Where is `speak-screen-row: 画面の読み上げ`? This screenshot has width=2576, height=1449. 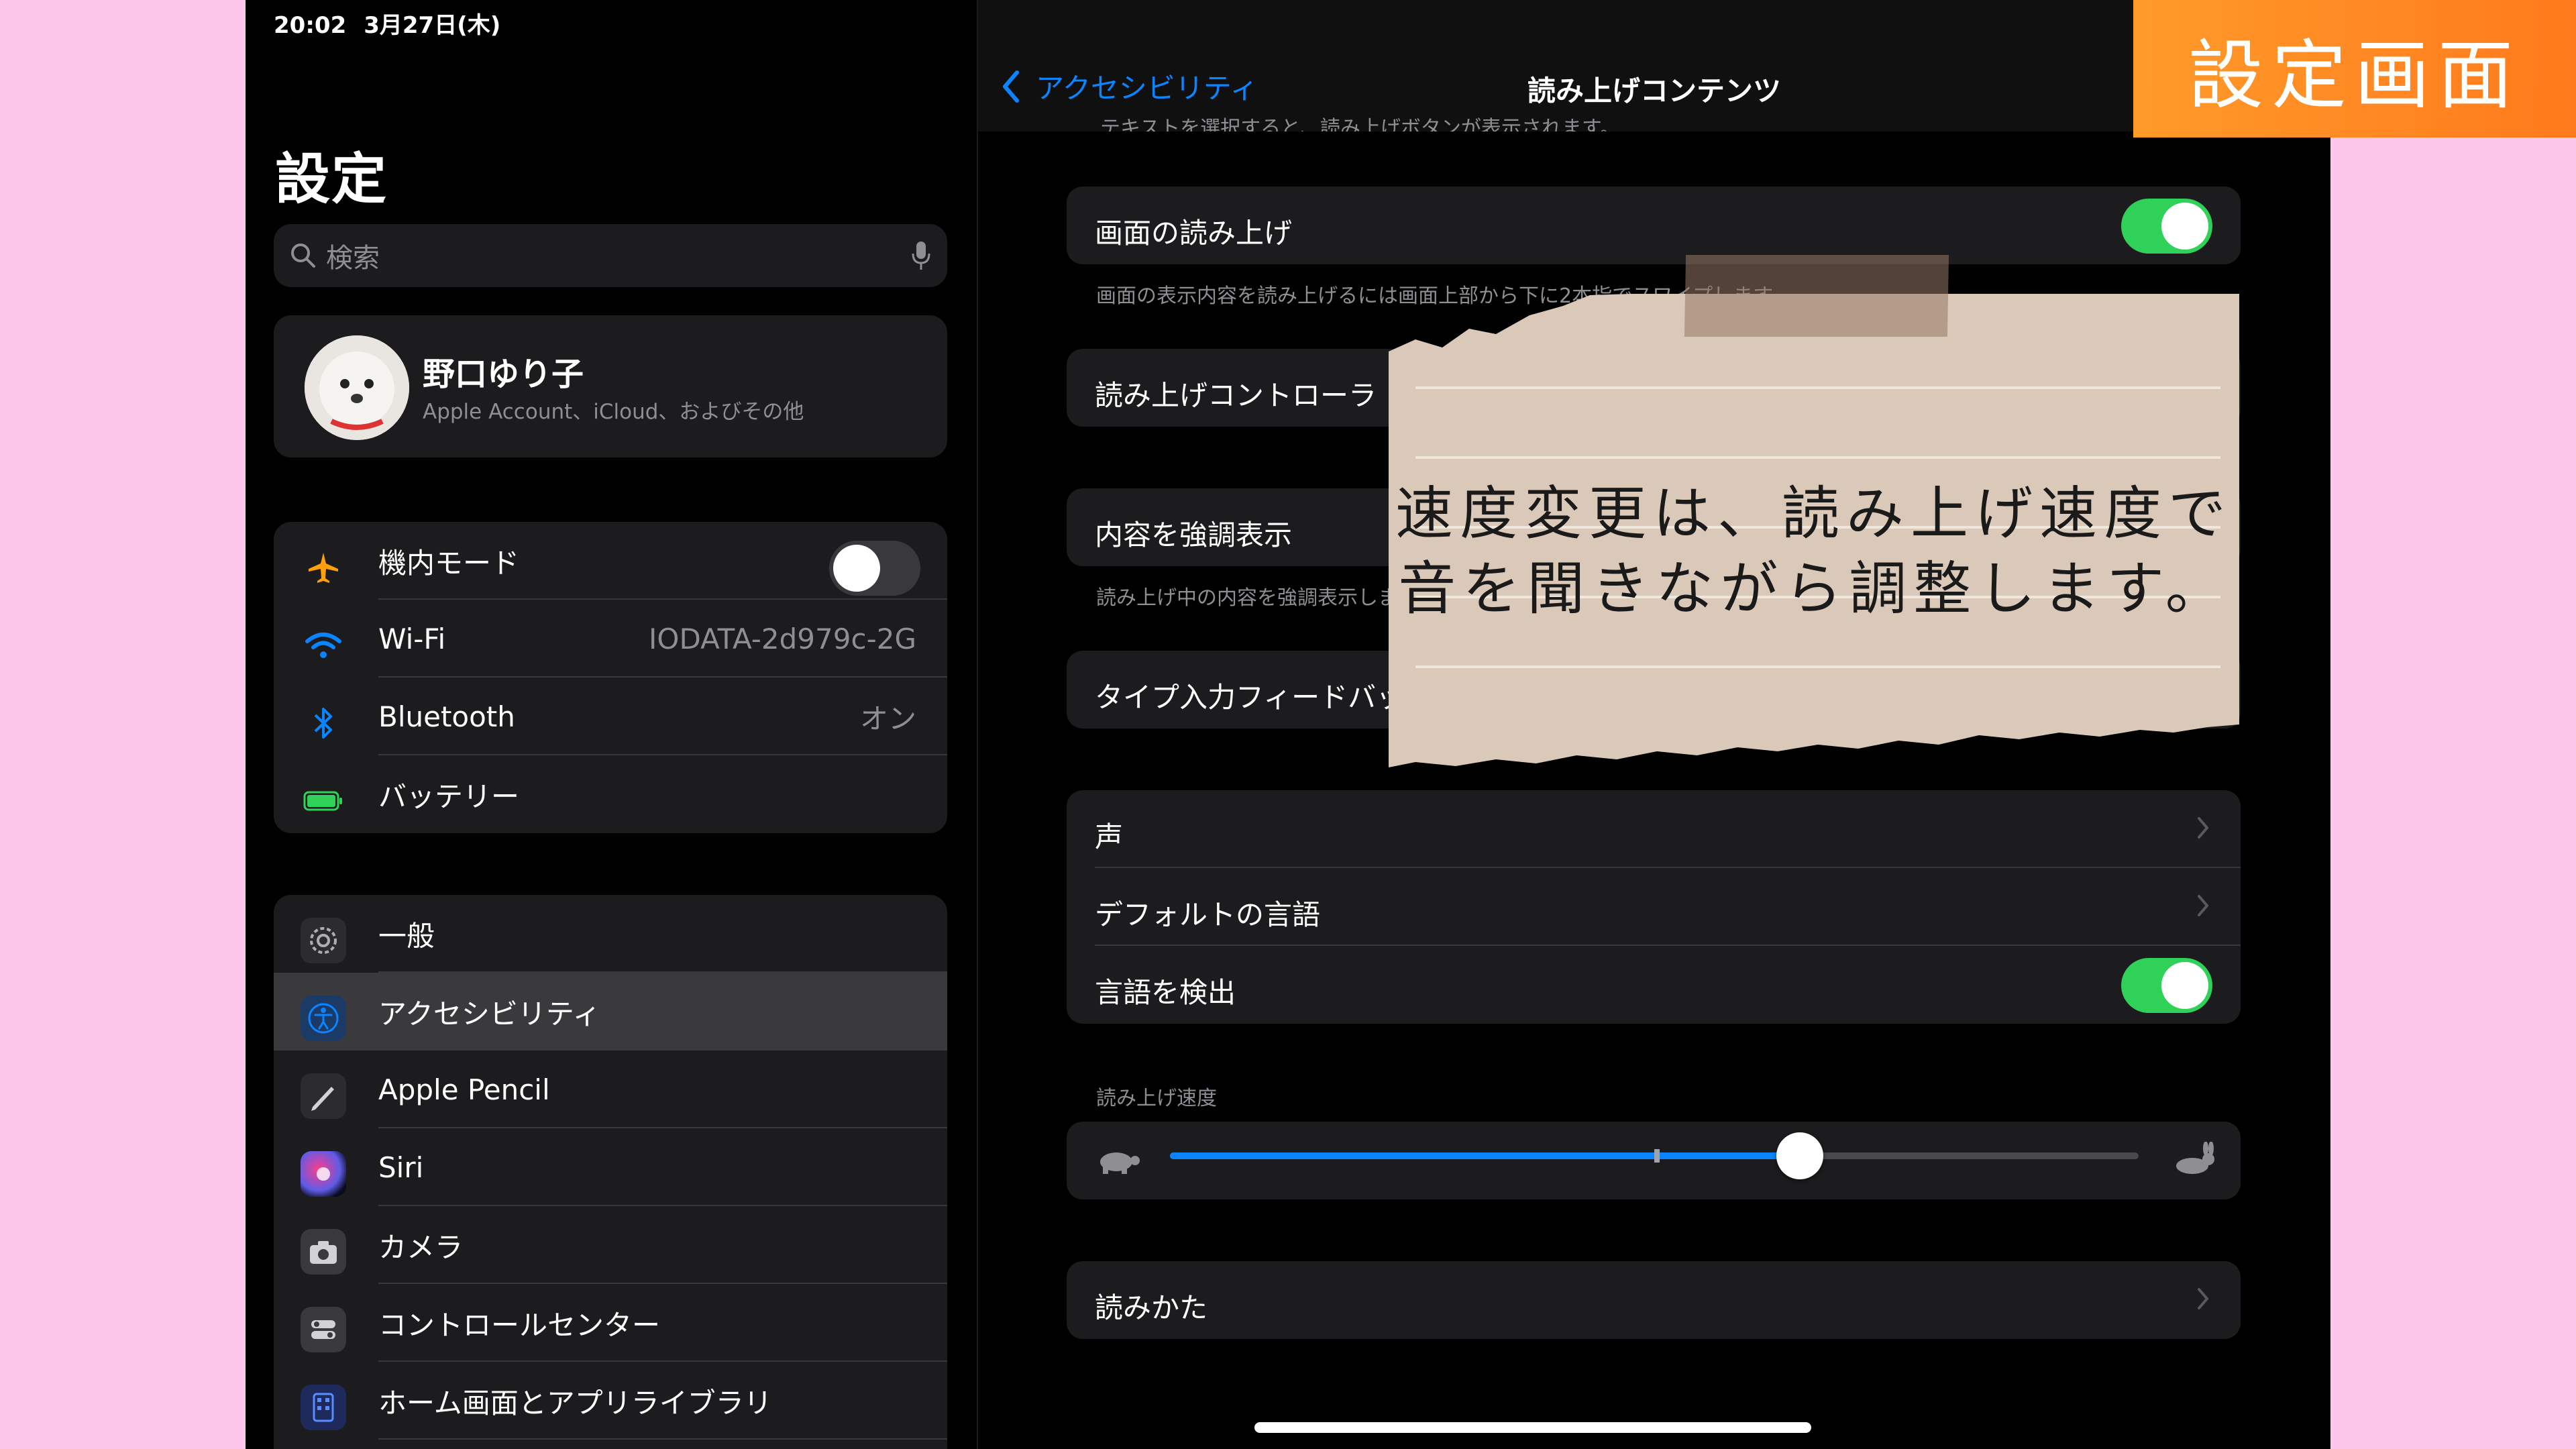
speak-screen-row: 画面の読み上げ is located at coordinates (1654, 225).